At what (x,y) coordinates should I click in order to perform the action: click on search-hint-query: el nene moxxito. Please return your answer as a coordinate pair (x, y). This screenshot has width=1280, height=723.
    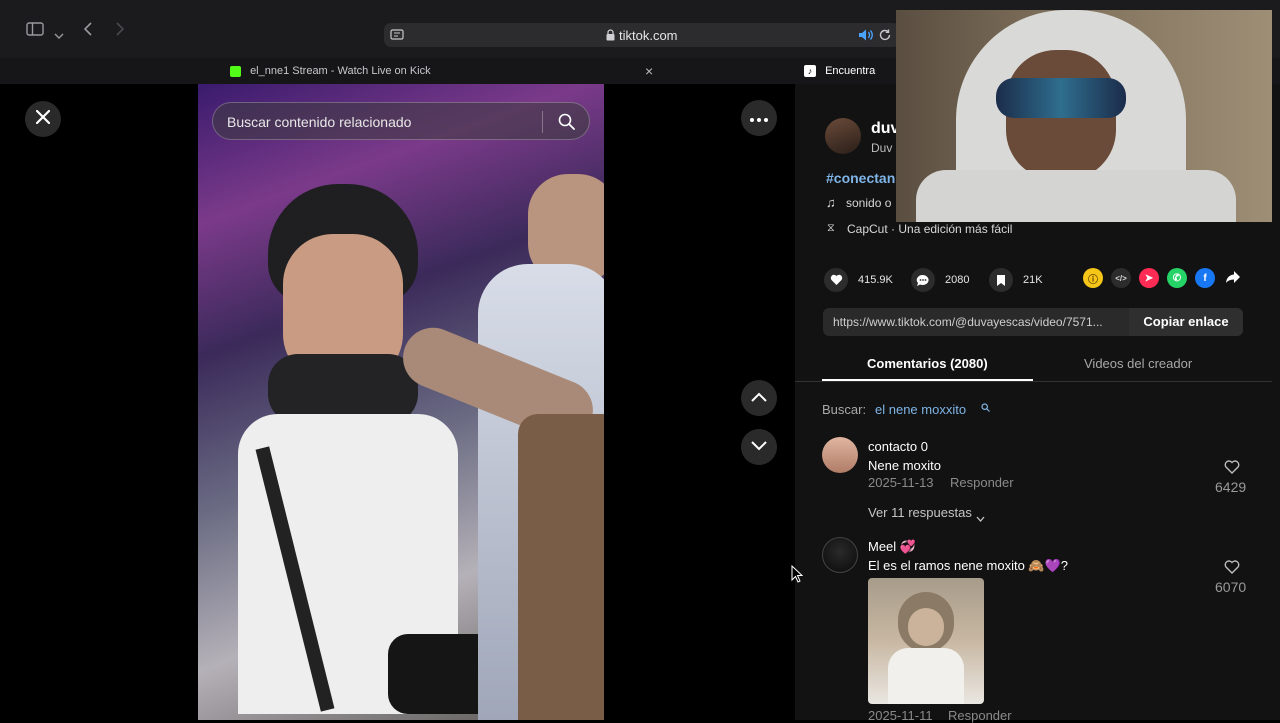
    Looking at the image, I should click on (920, 409).